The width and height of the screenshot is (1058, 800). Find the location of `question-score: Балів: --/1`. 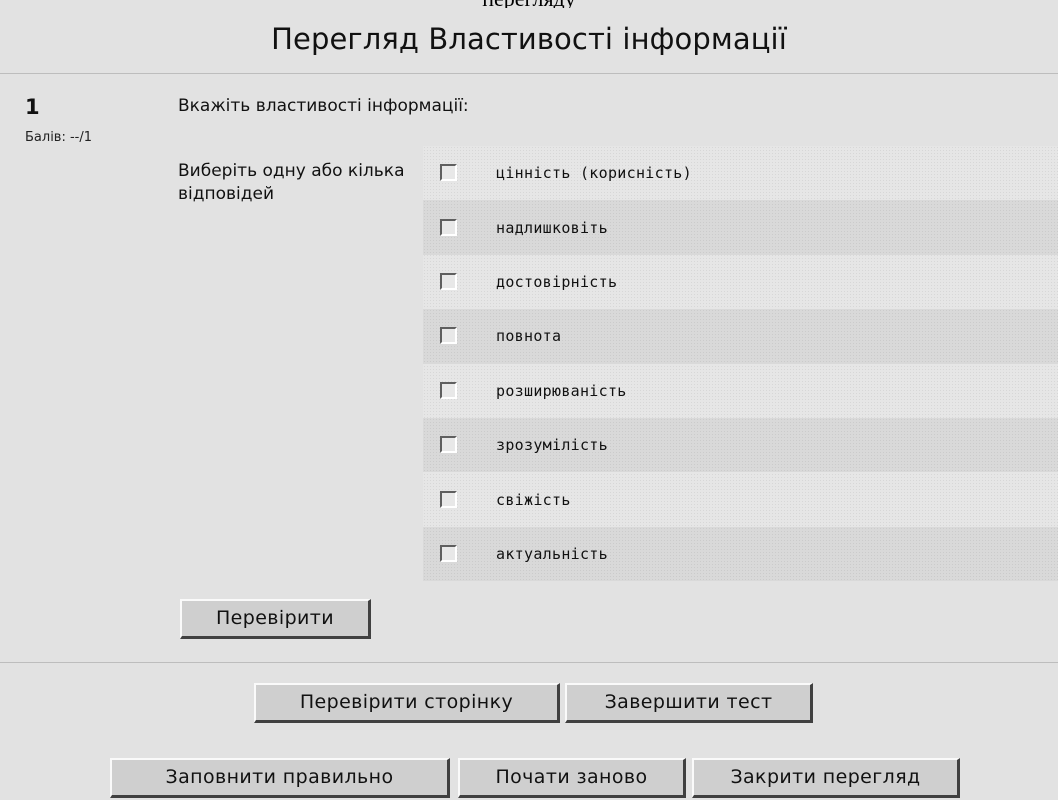

question-score: Балів: --/1 is located at coordinates (59, 137).